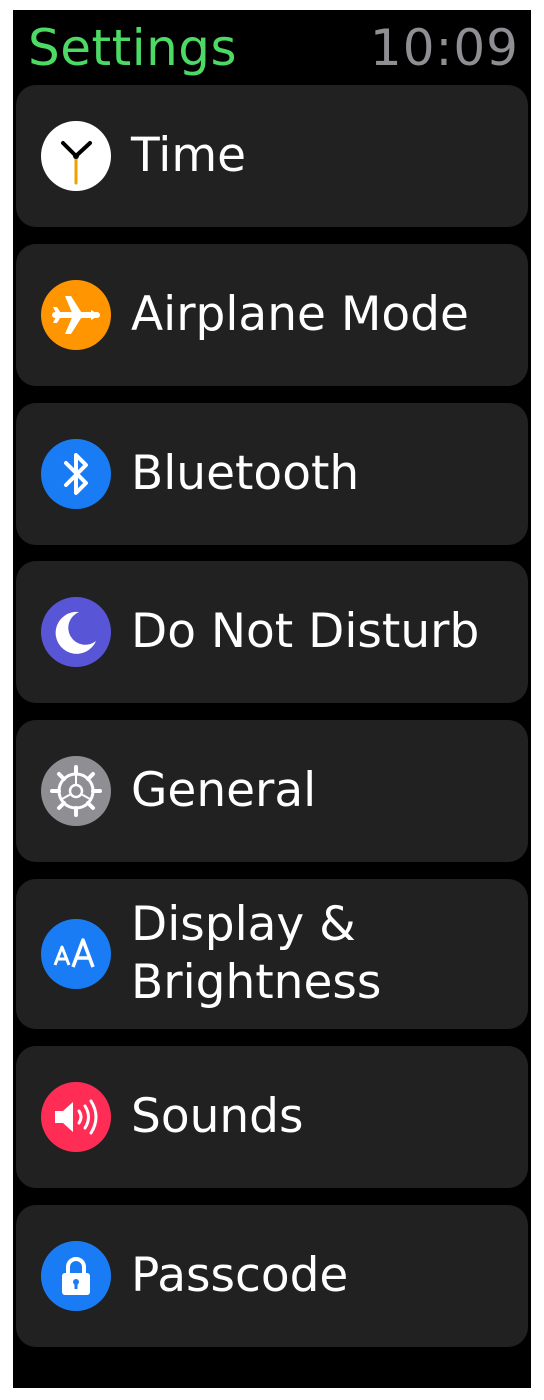  I want to click on text-size-icon, so click(76, 954).